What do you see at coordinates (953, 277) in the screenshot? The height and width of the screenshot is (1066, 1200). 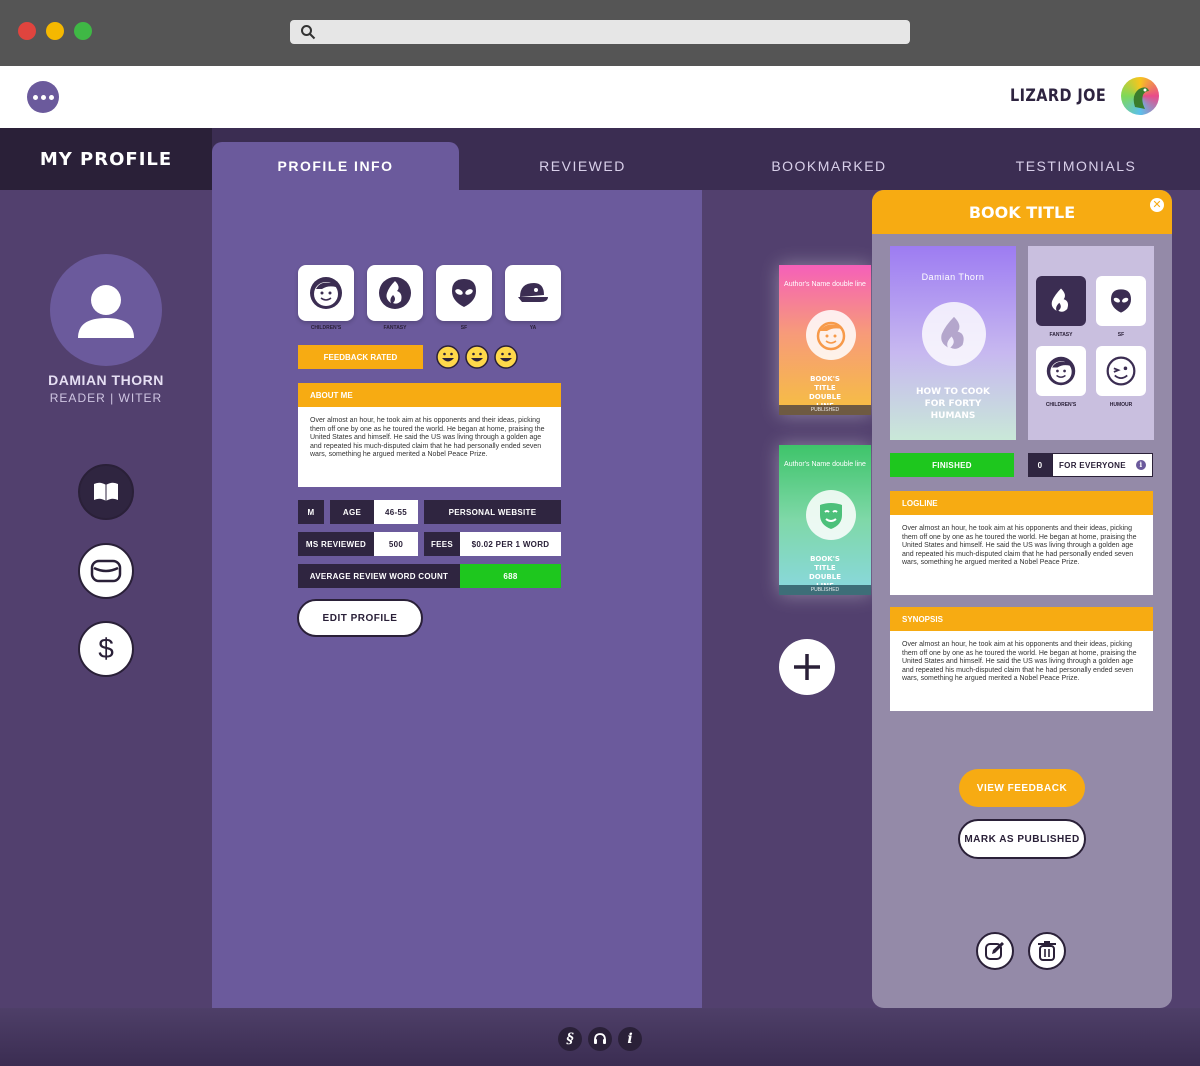 I see `cover-author: Damian Thorn` at bounding box center [953, 277].